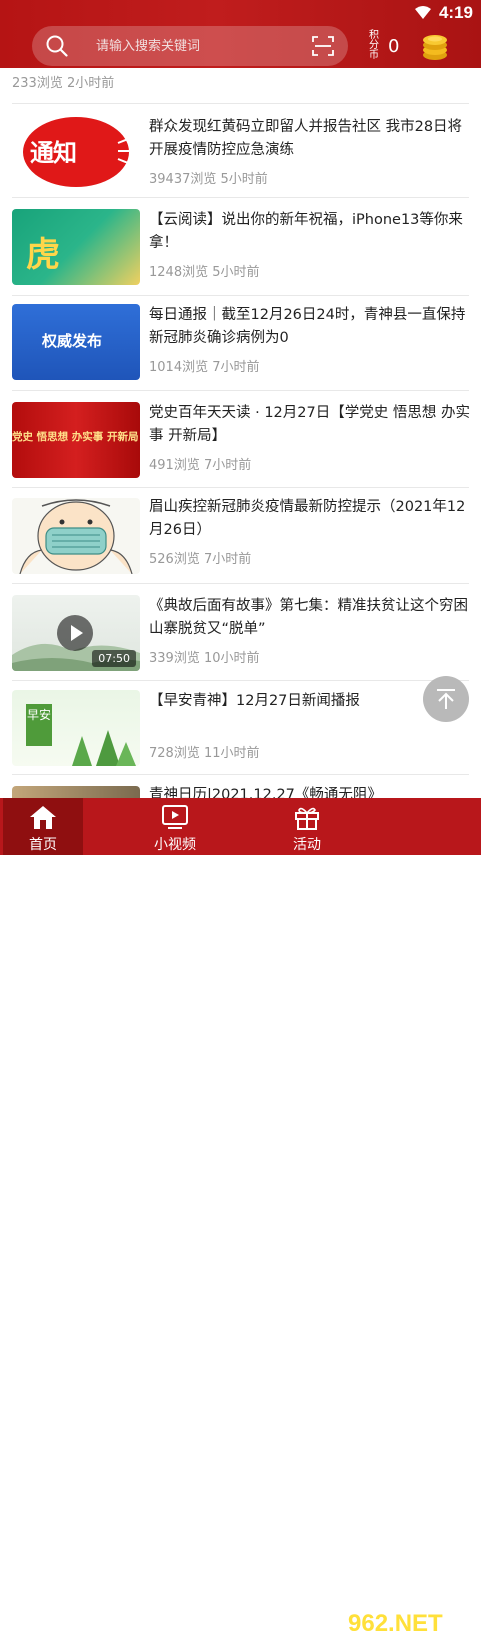 The width and height of the screenshot is (481, 1648). Describe the element at coordinates (240, 730) in the screenshot. I see `list-item: 早安 【早安青神】12月27日新闻播报 728浏览 11小时前` at that location.